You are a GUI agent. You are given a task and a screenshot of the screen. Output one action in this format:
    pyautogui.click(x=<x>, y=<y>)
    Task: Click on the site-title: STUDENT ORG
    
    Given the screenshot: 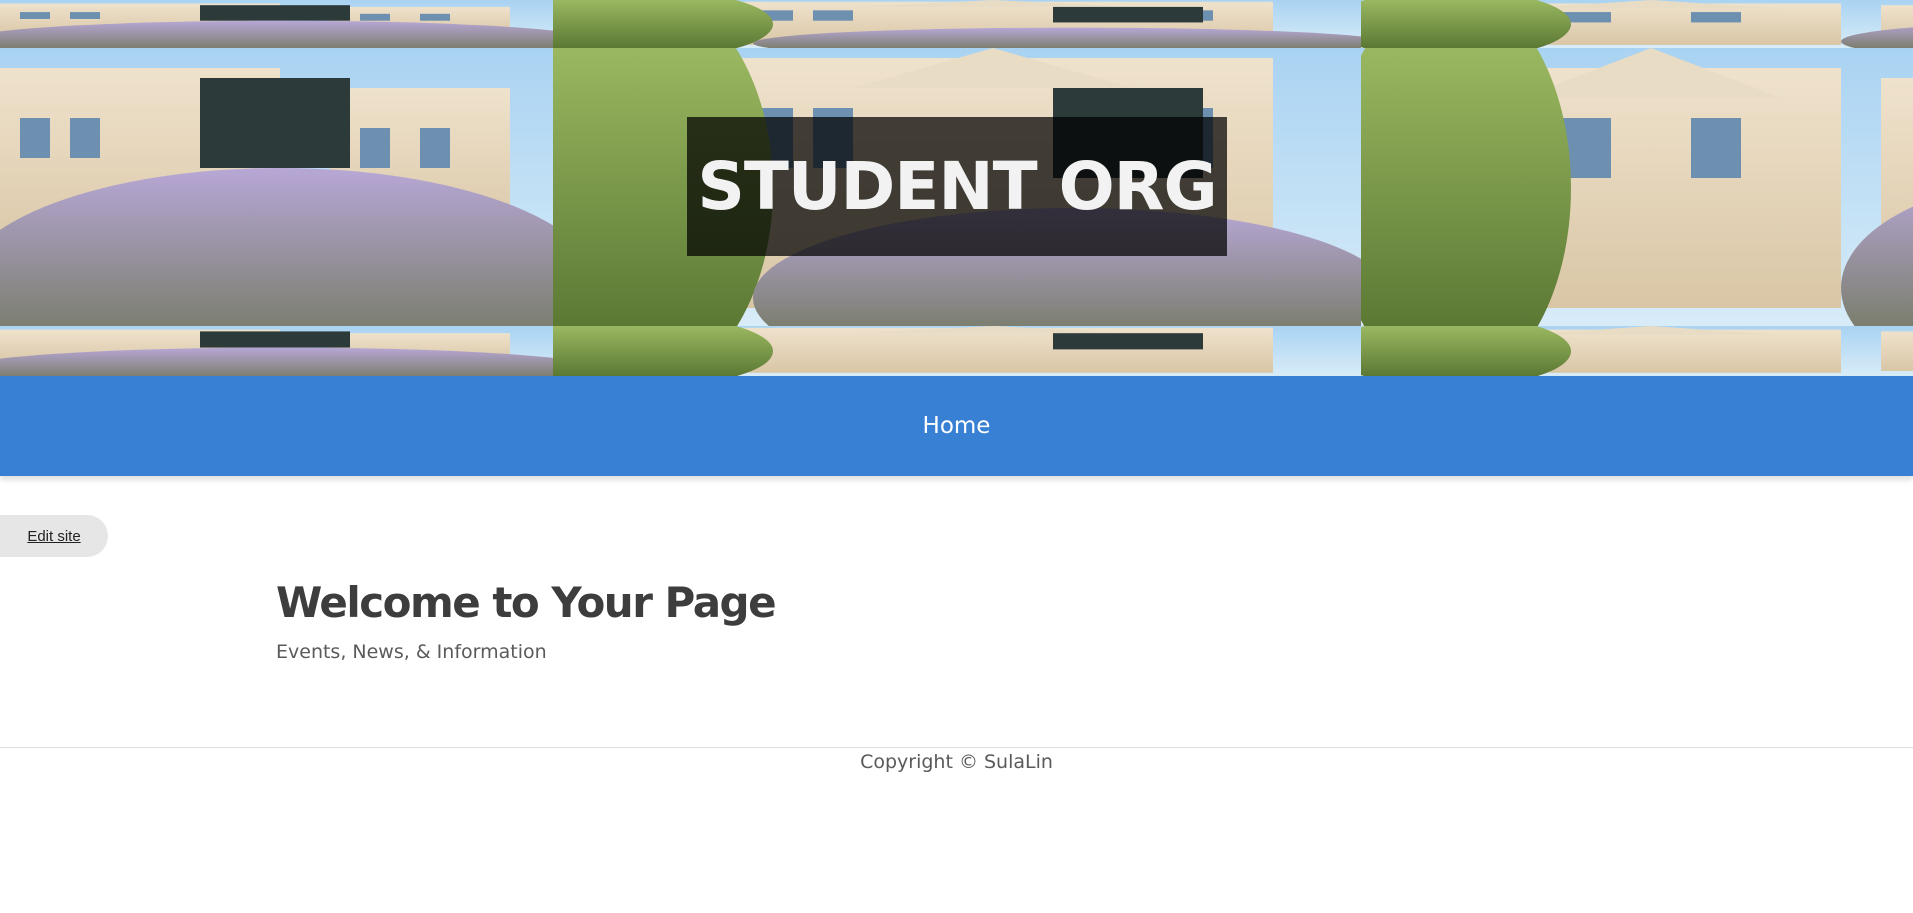 What is the action you would take?
    pyautogui.click(x=957, y=186)
    